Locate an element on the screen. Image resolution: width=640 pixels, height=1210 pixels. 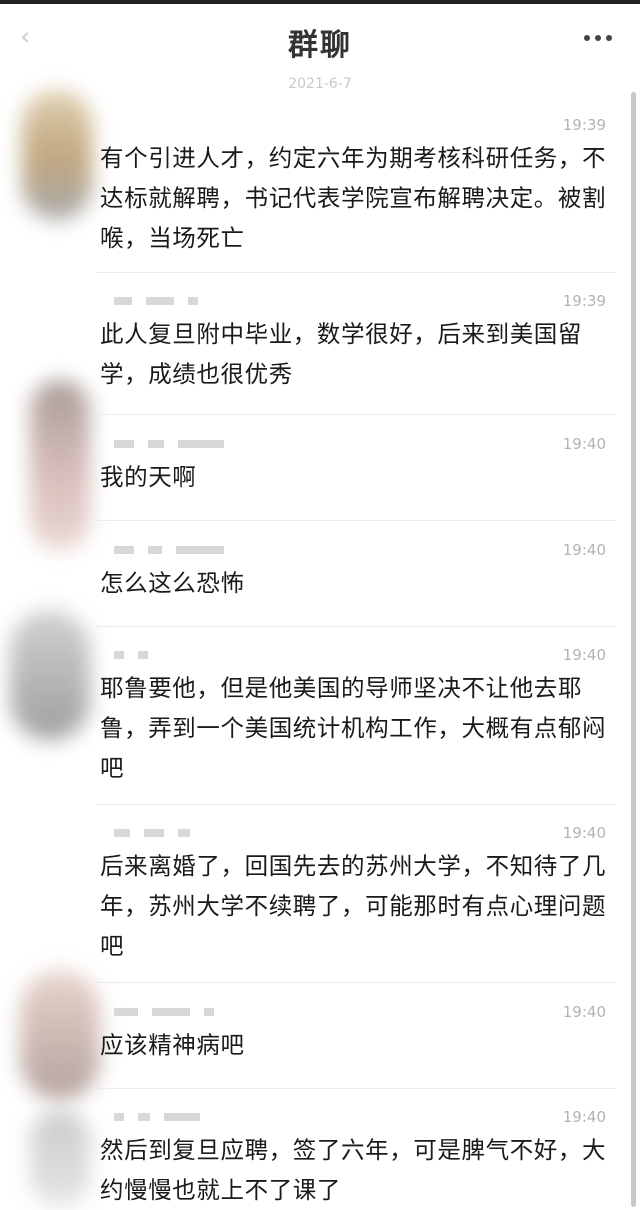
chat-title: 群聊 is located at coordinates (320, 45).